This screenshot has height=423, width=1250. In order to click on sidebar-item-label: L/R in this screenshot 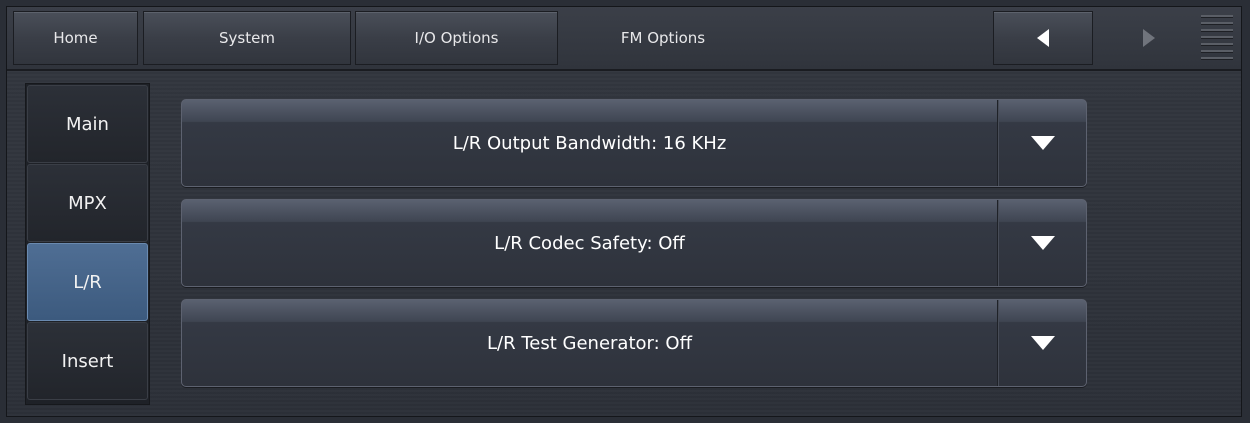, I will do `click(87, 282)`.